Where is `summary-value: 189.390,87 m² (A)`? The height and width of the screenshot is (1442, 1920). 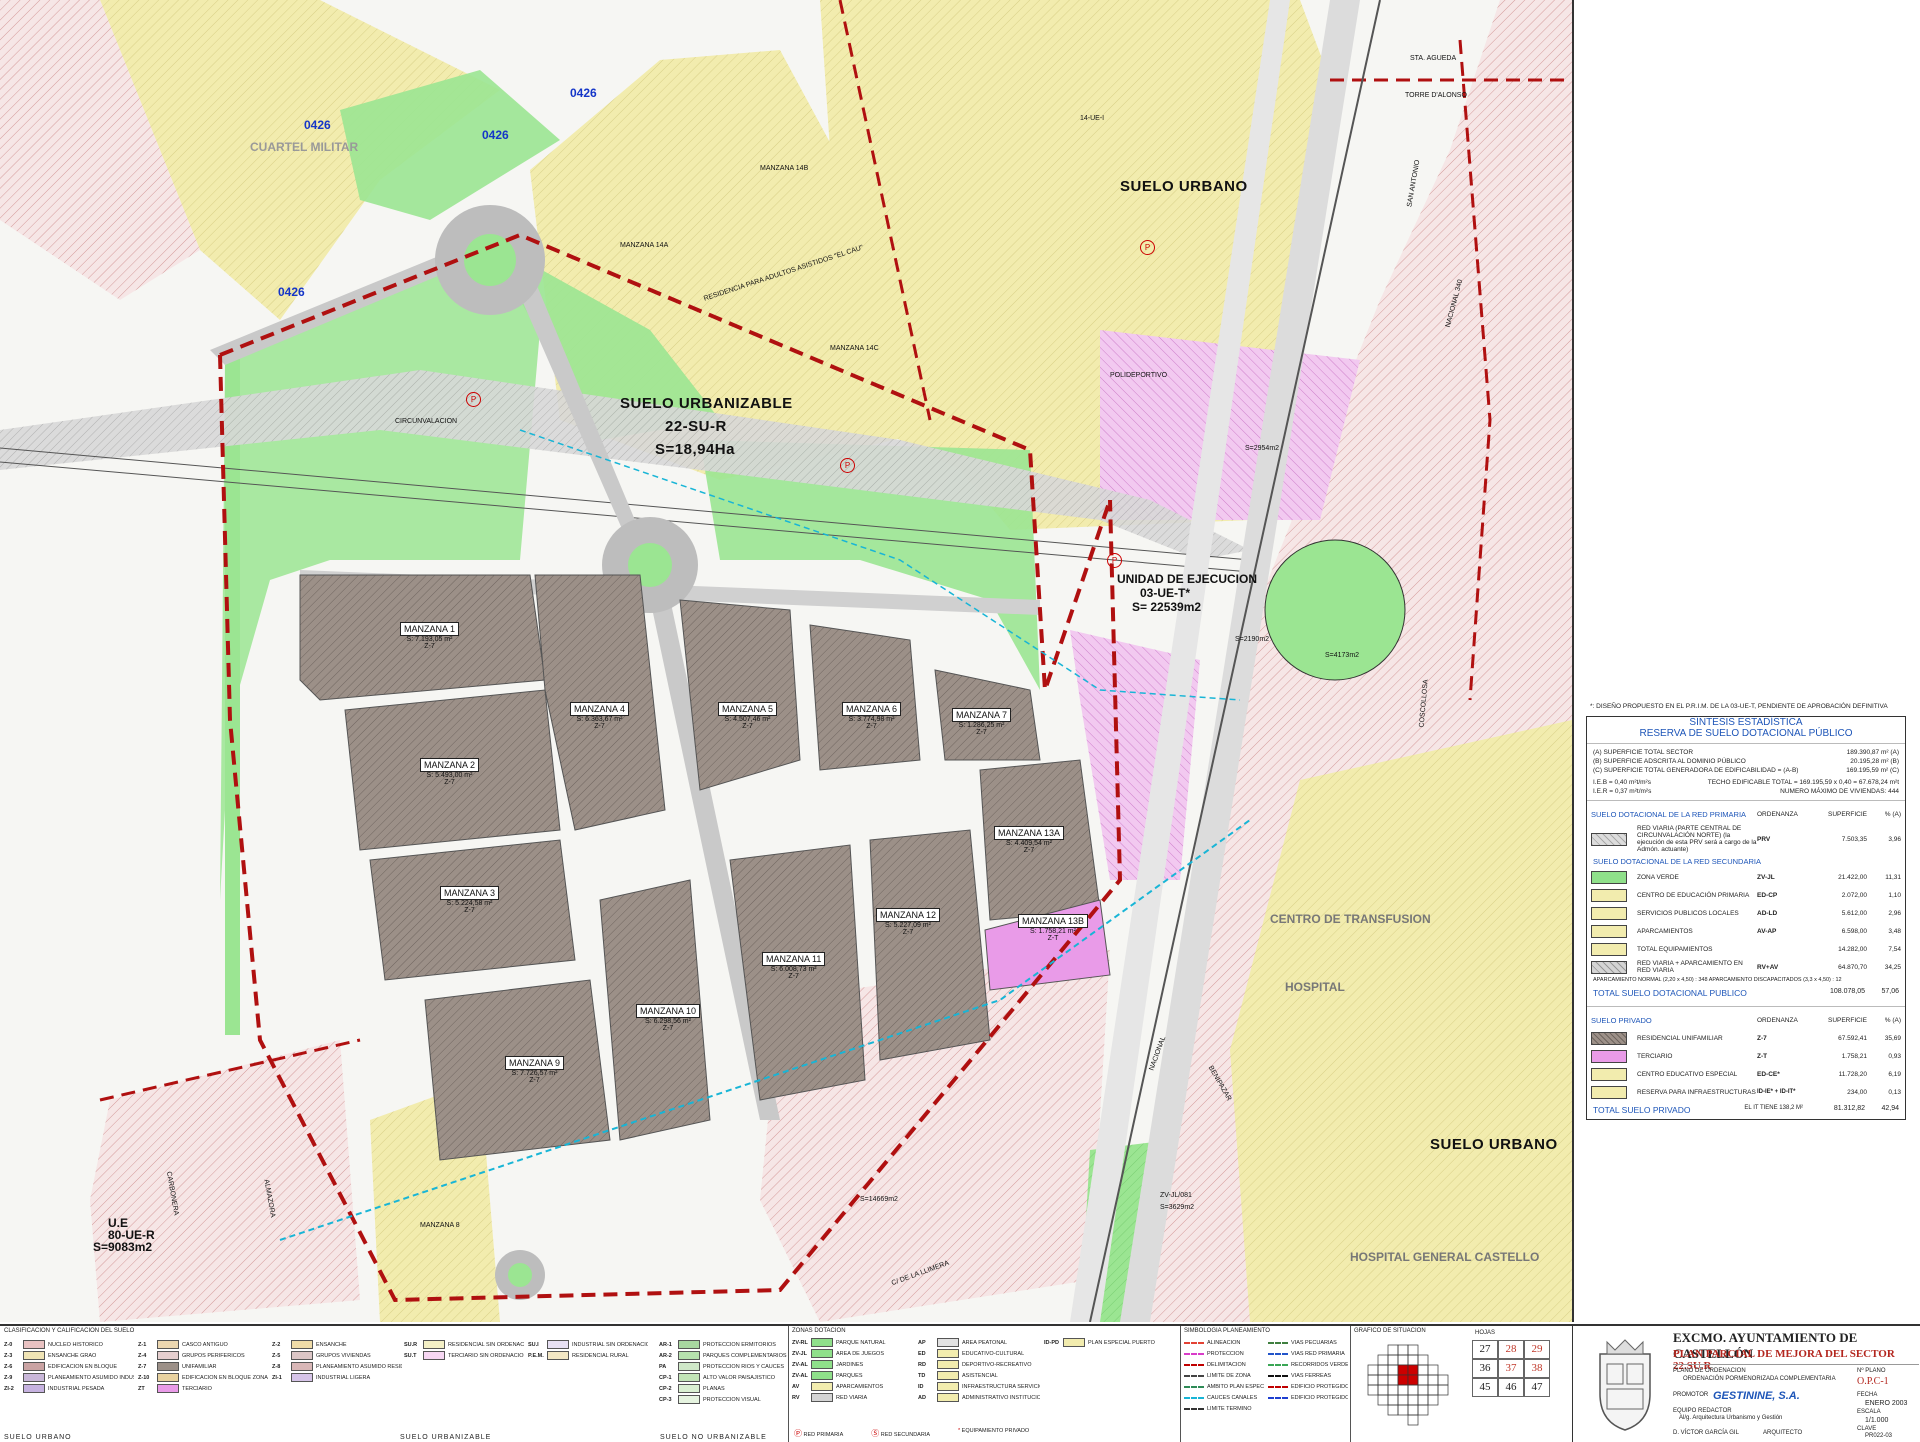 summary-value: 189.390,87 m² (A) is located at coordinates (1872, 752).